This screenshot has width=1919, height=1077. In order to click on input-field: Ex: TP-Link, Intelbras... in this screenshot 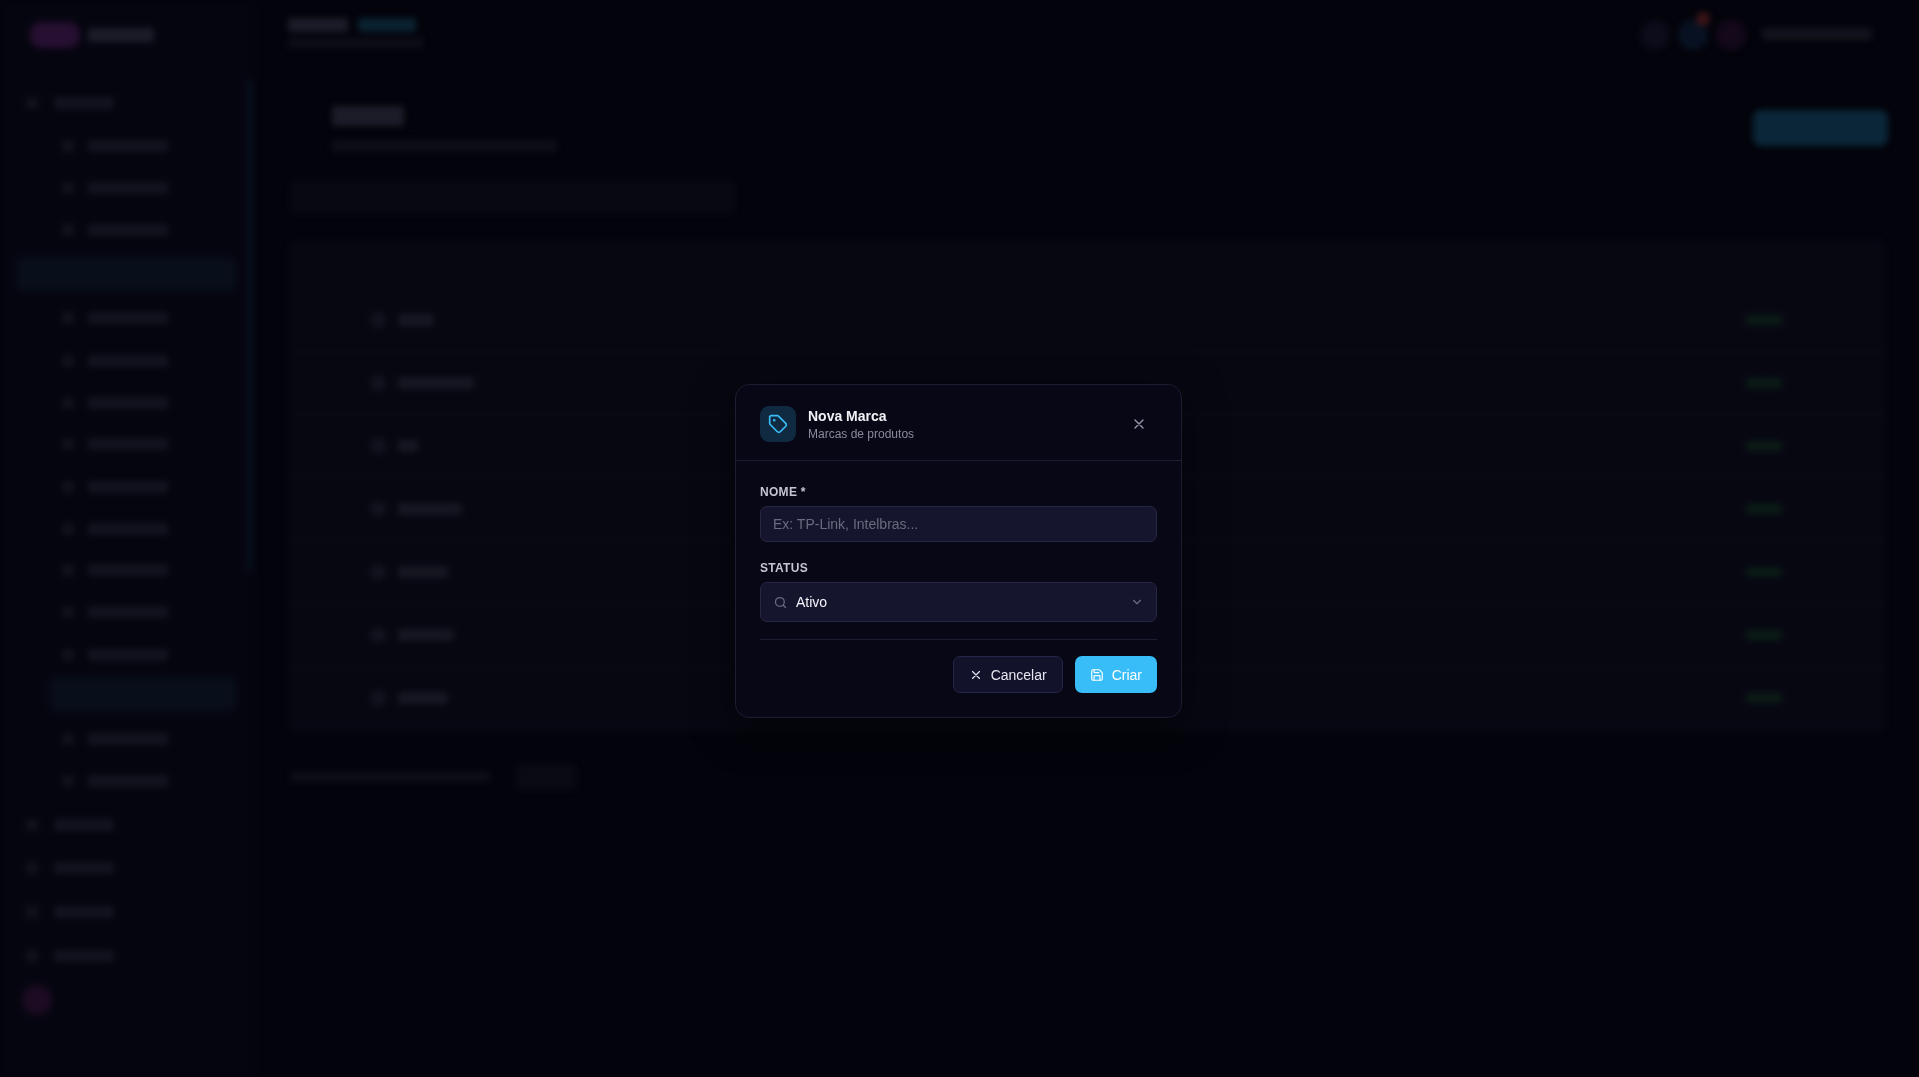, I will do `click(958, 524)`.